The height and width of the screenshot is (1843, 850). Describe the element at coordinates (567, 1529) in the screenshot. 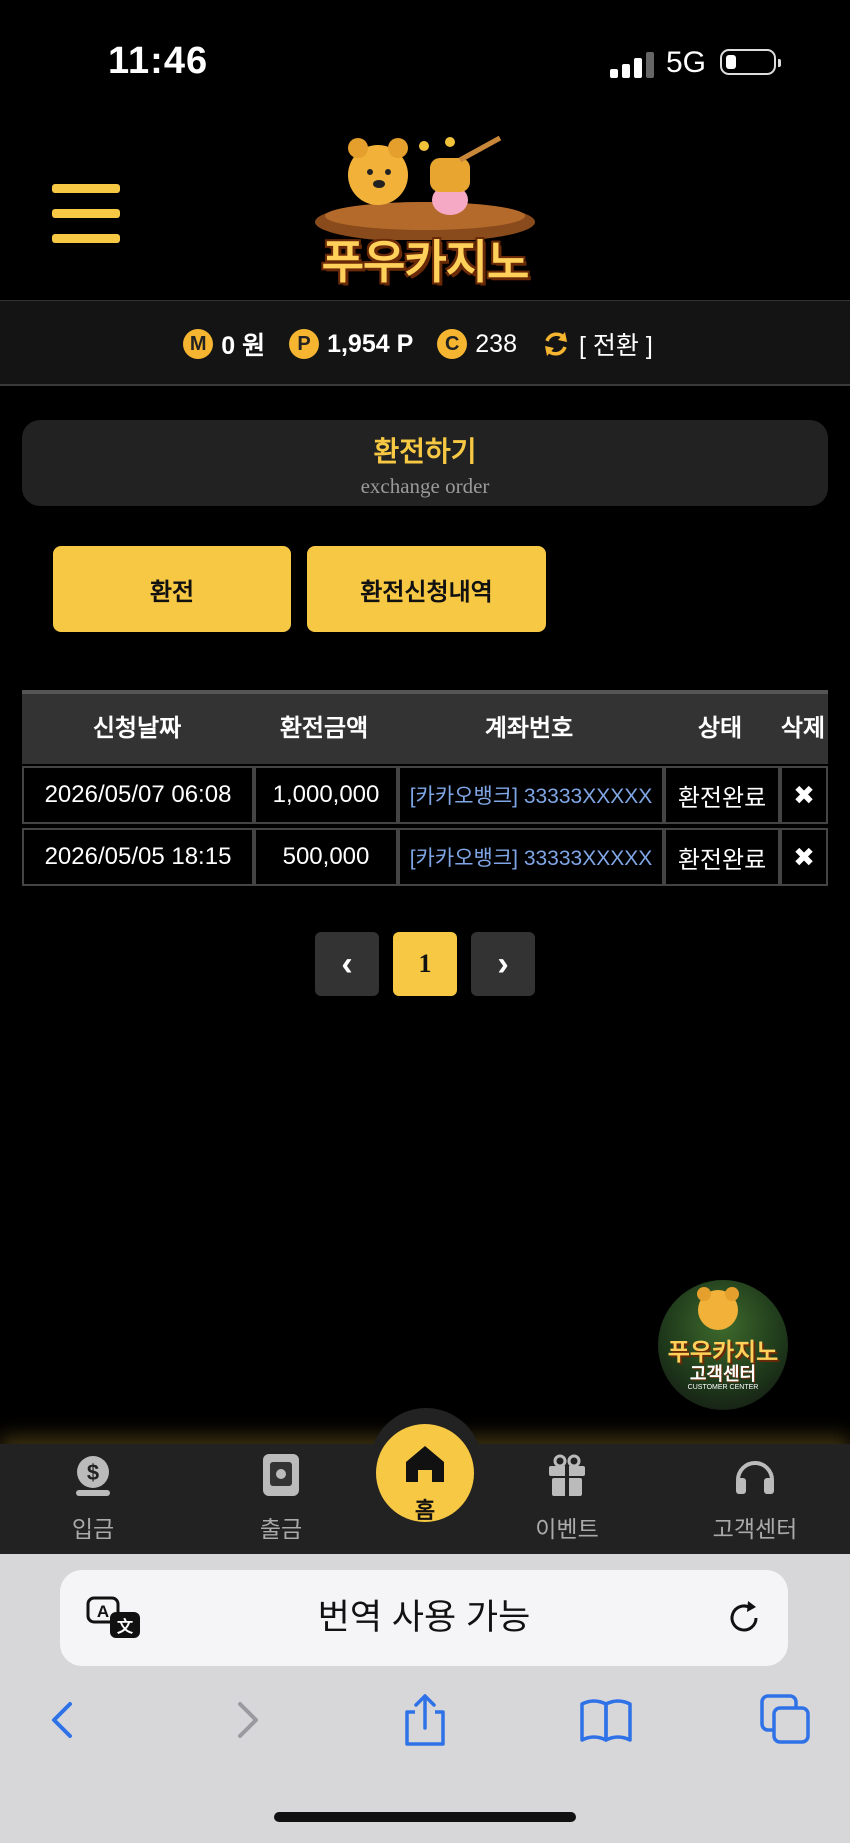

I see `nav-event-label: 이벤트` at that location.